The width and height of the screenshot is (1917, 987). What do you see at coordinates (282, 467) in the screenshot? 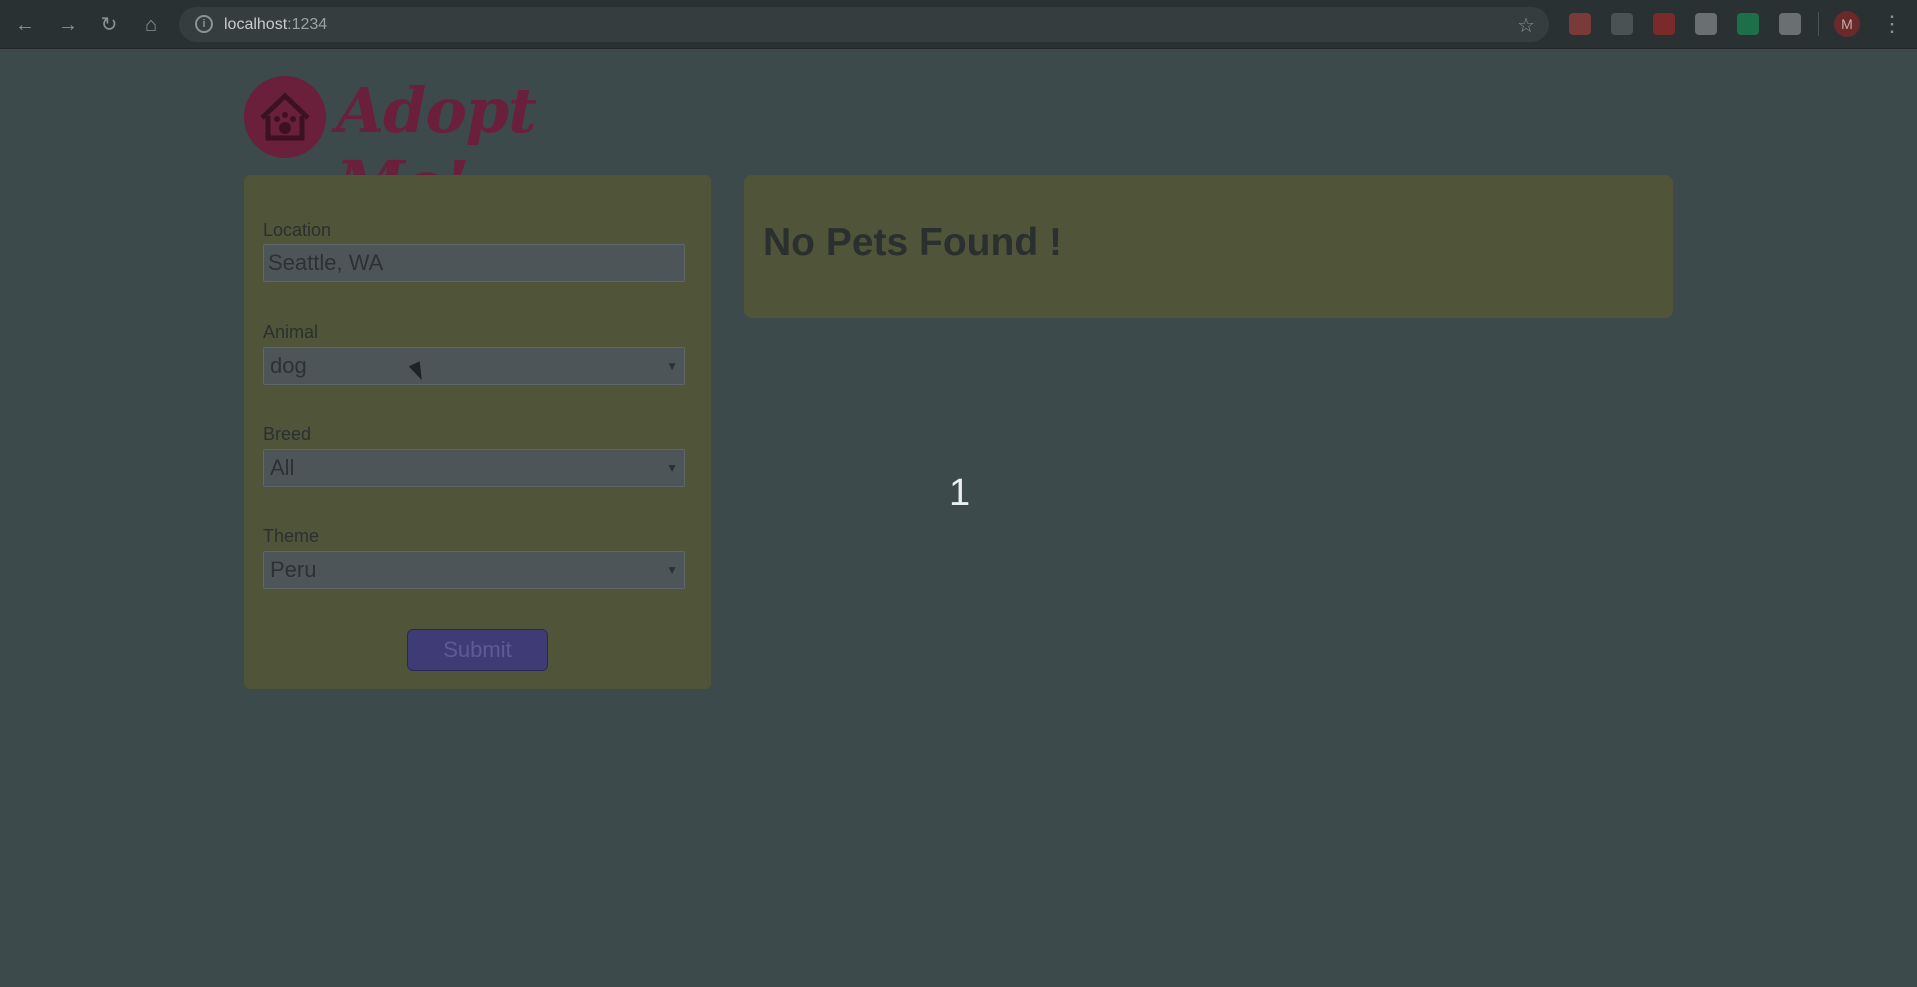
I see `breed-value: All` at bounding box center [282, 467].